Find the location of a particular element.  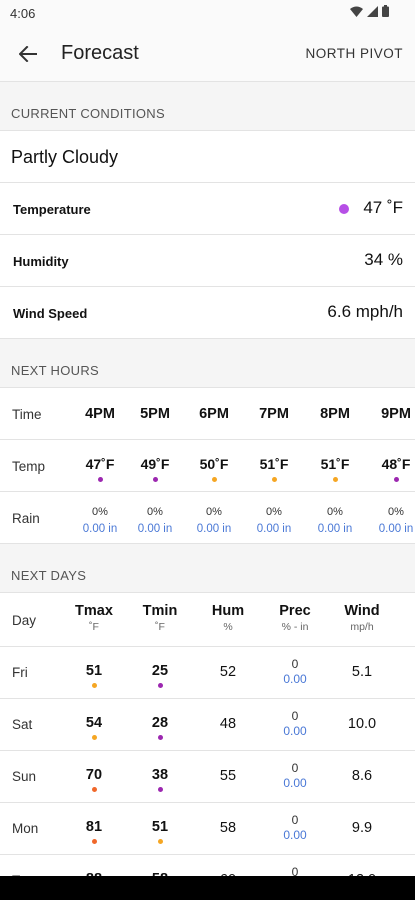

day-hum: 48 is located at coordinates (228, 724).